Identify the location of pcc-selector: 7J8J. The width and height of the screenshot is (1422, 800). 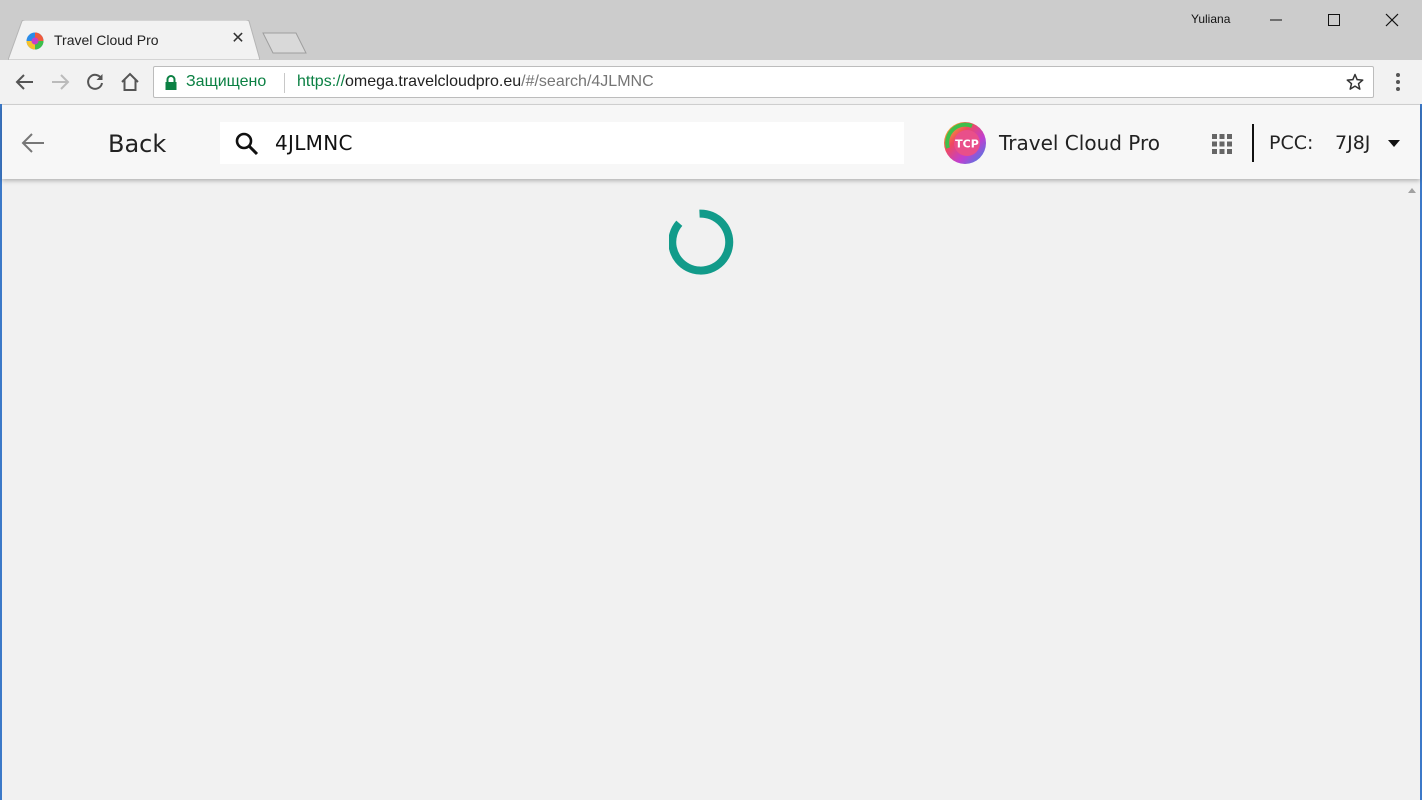
(1352, 143).